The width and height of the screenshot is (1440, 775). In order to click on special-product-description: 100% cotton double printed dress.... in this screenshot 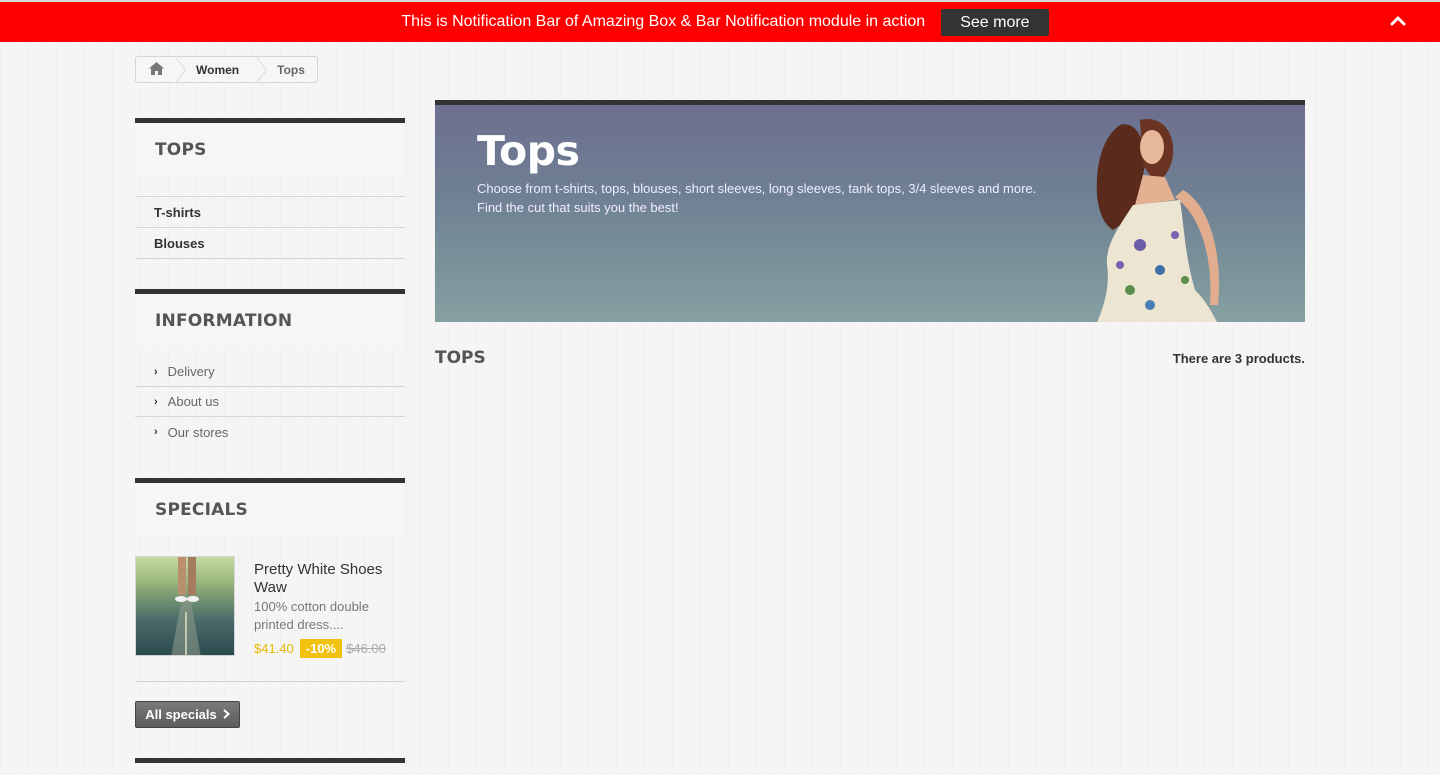, I will do `click(311, 615)`.